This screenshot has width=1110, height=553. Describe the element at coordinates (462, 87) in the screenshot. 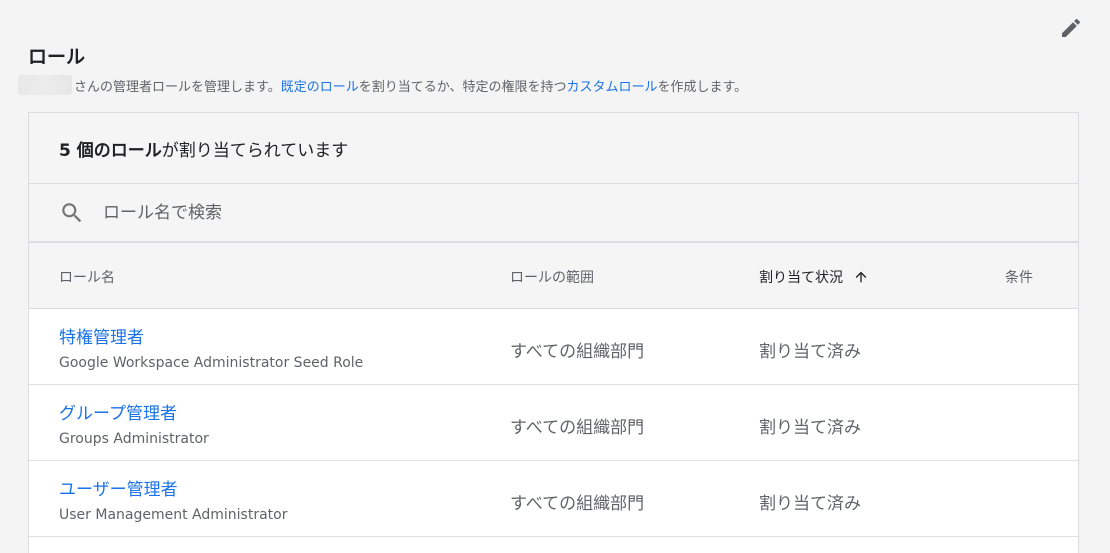

I see `desc-mid: を割り当てるか、特定の権限を持つ` at that location.